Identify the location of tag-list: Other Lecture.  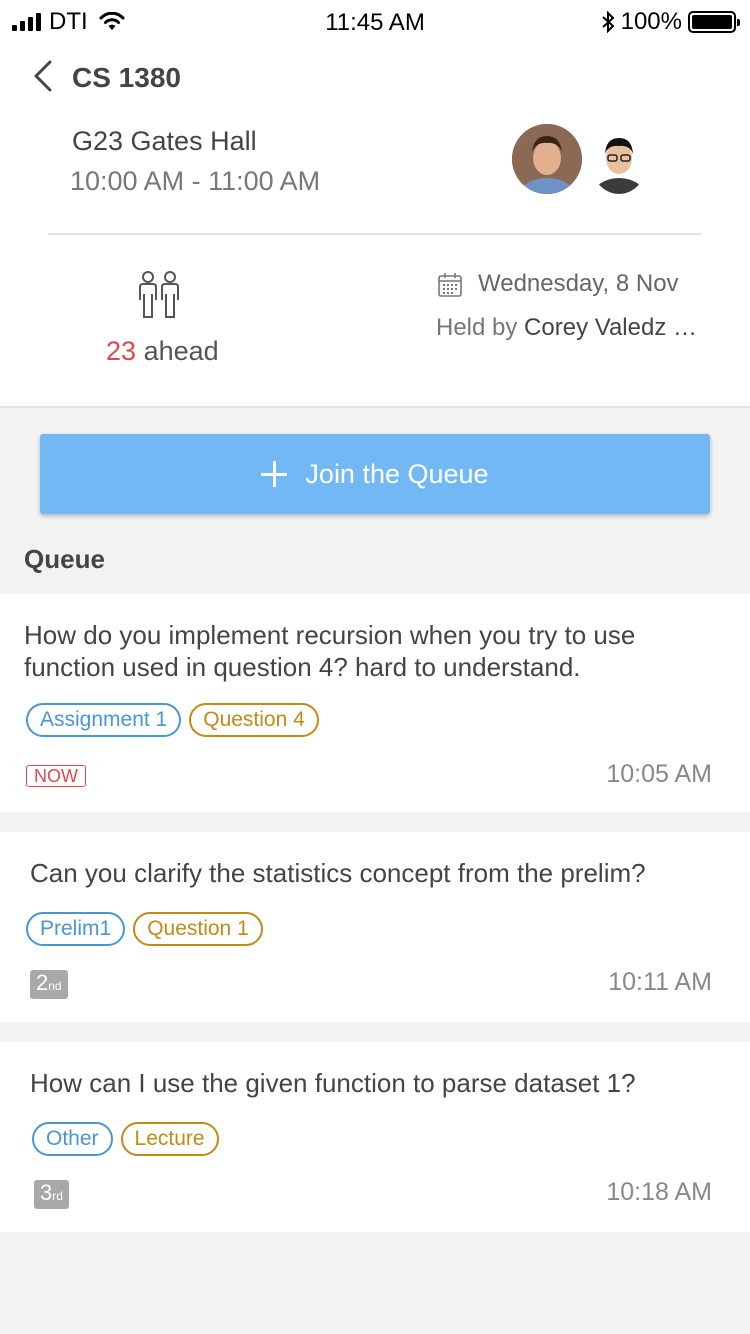
(125, 1139).